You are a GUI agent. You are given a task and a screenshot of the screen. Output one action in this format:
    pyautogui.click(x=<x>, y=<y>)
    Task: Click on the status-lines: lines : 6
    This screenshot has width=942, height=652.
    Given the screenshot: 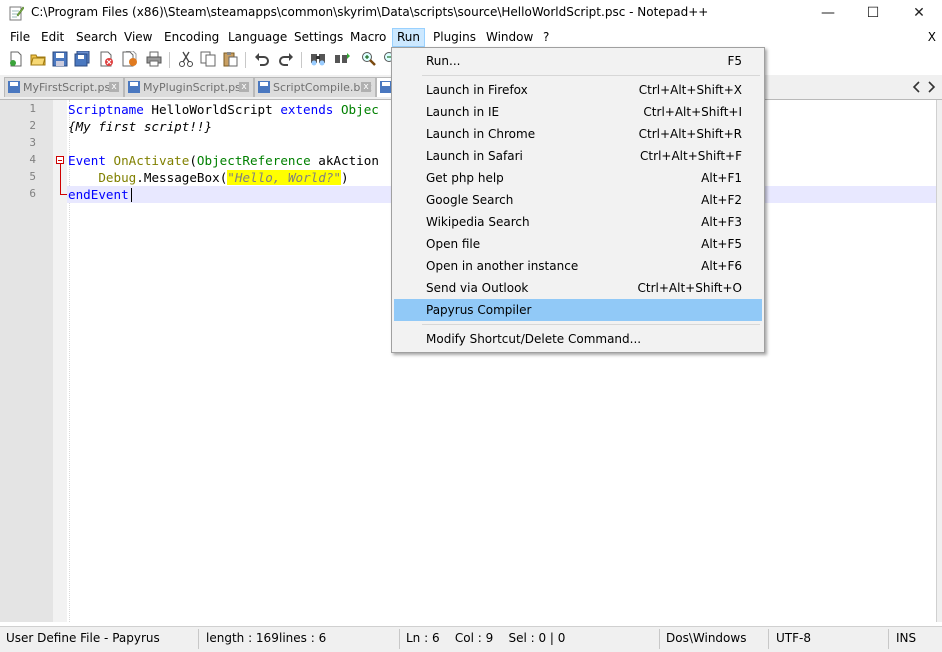 What is the action you would take?
    pyautogui.click(x=303, y=638)
    